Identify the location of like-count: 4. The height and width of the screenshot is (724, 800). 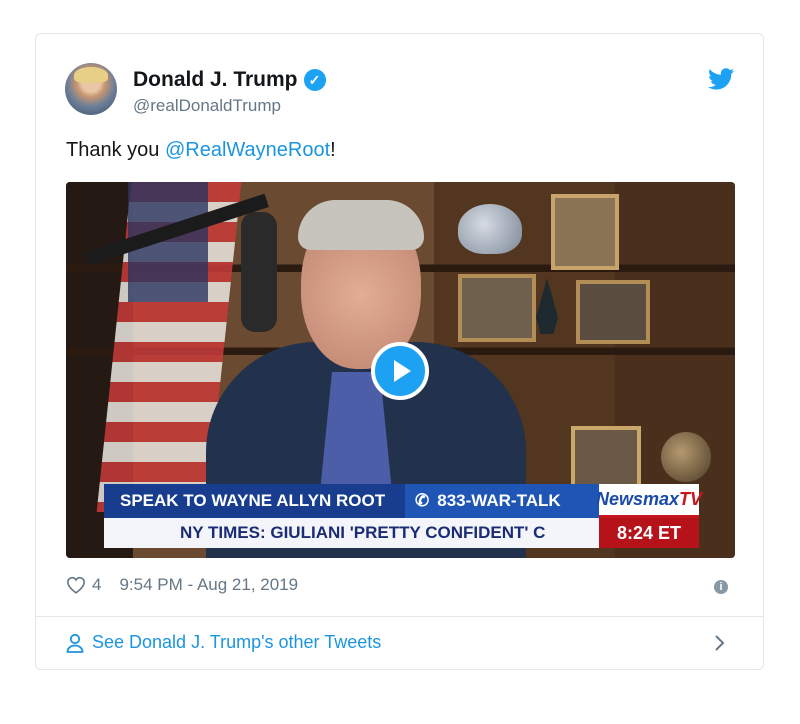
(96, 585).